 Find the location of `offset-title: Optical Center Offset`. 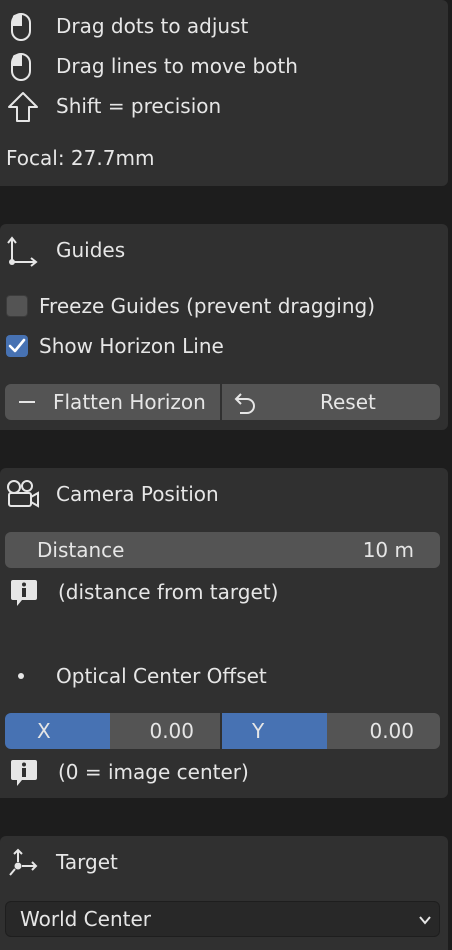

offset-title: Optical Center Offset is located at coordinates (161, 676).